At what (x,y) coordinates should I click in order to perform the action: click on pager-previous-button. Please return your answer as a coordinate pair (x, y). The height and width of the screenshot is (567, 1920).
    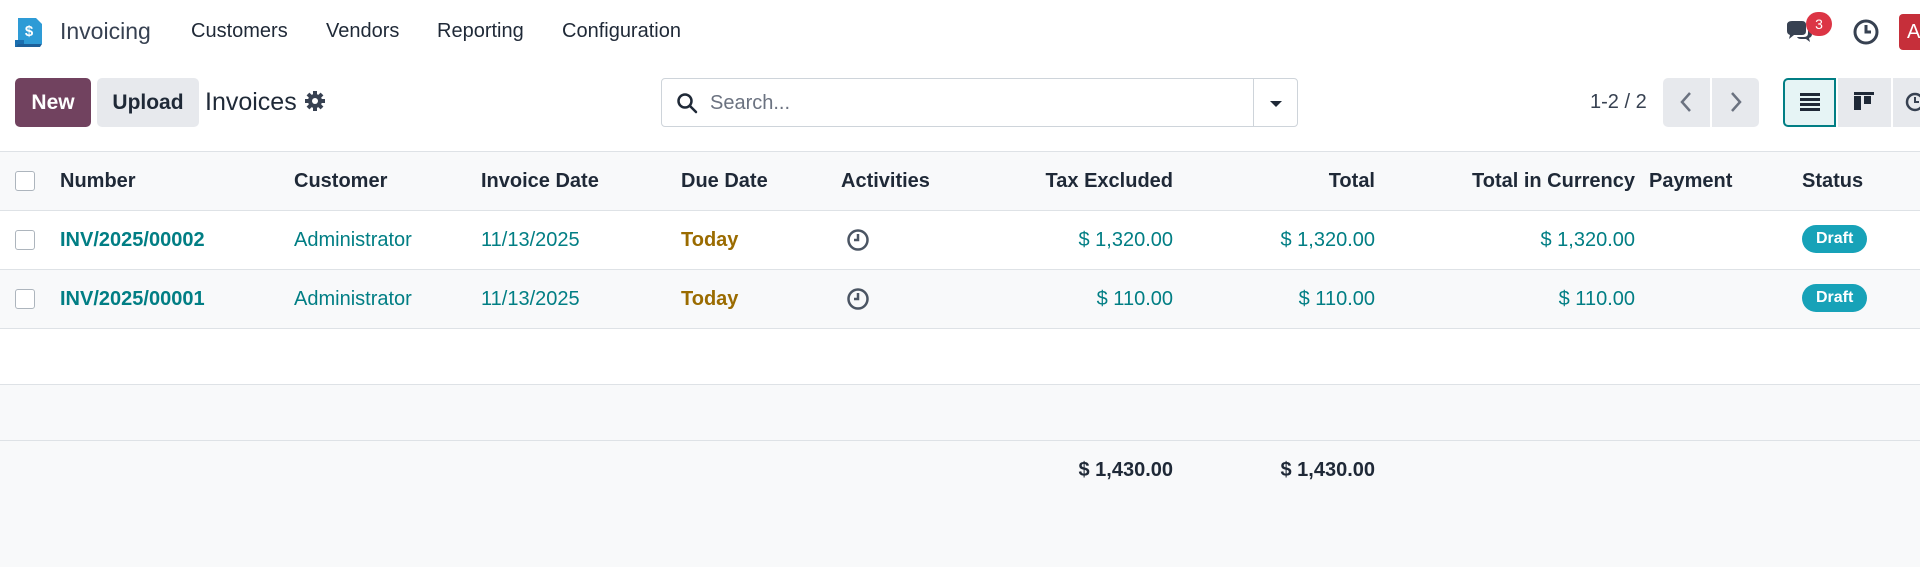
    Looking at the image, I should click on (1686, 102).